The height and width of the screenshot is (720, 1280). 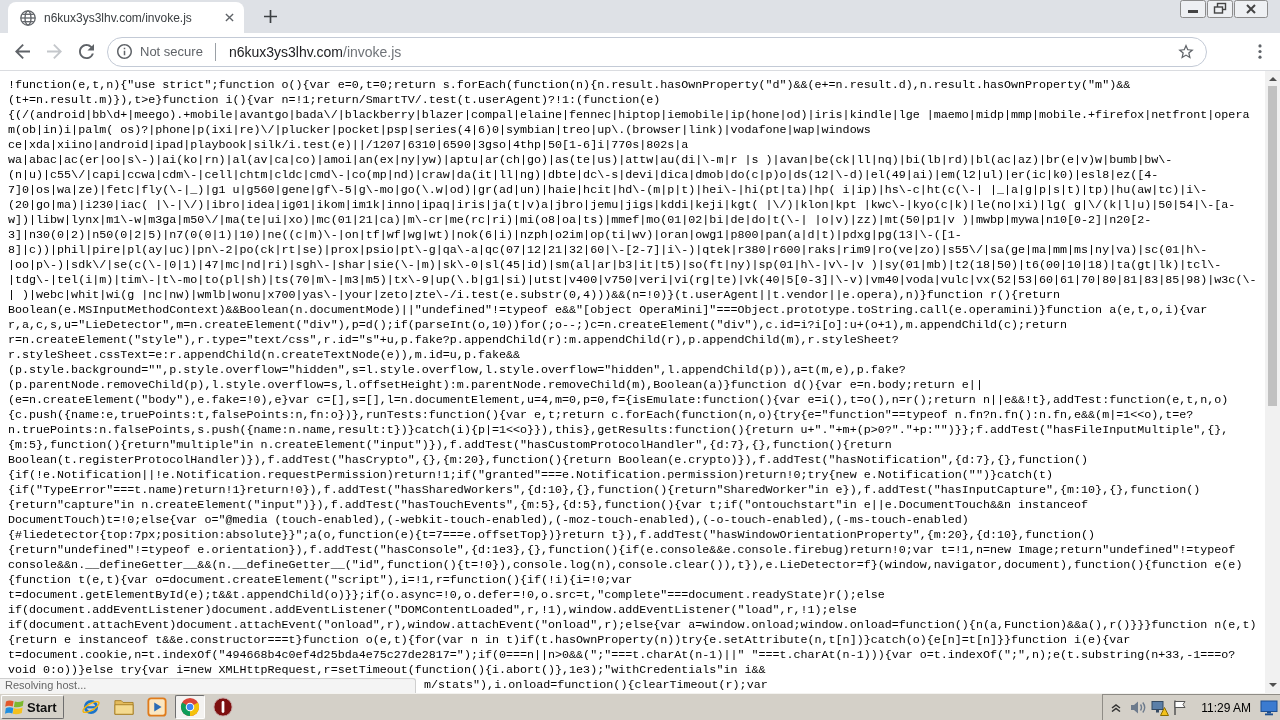 What do you see at coordinates (538, 325) in the screenshot?
I see `code-line: r,a,c,s,u="LieDetector",m=n.createElement("div"),p=d();if(parseInt(o,10))for(;o--;)c=n.createElement("div"),c.id=i?i[o]:u+(o+1),m.appendChild(c);return` at bounding box center [538, 325].